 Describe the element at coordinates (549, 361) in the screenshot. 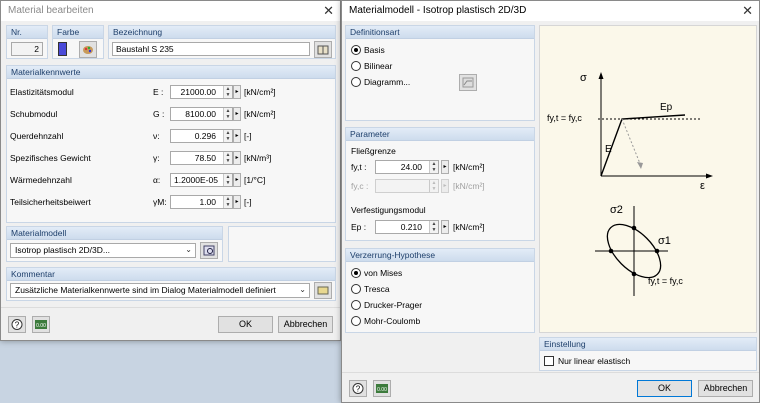

I see `nur-linear-checkbox` at that location.